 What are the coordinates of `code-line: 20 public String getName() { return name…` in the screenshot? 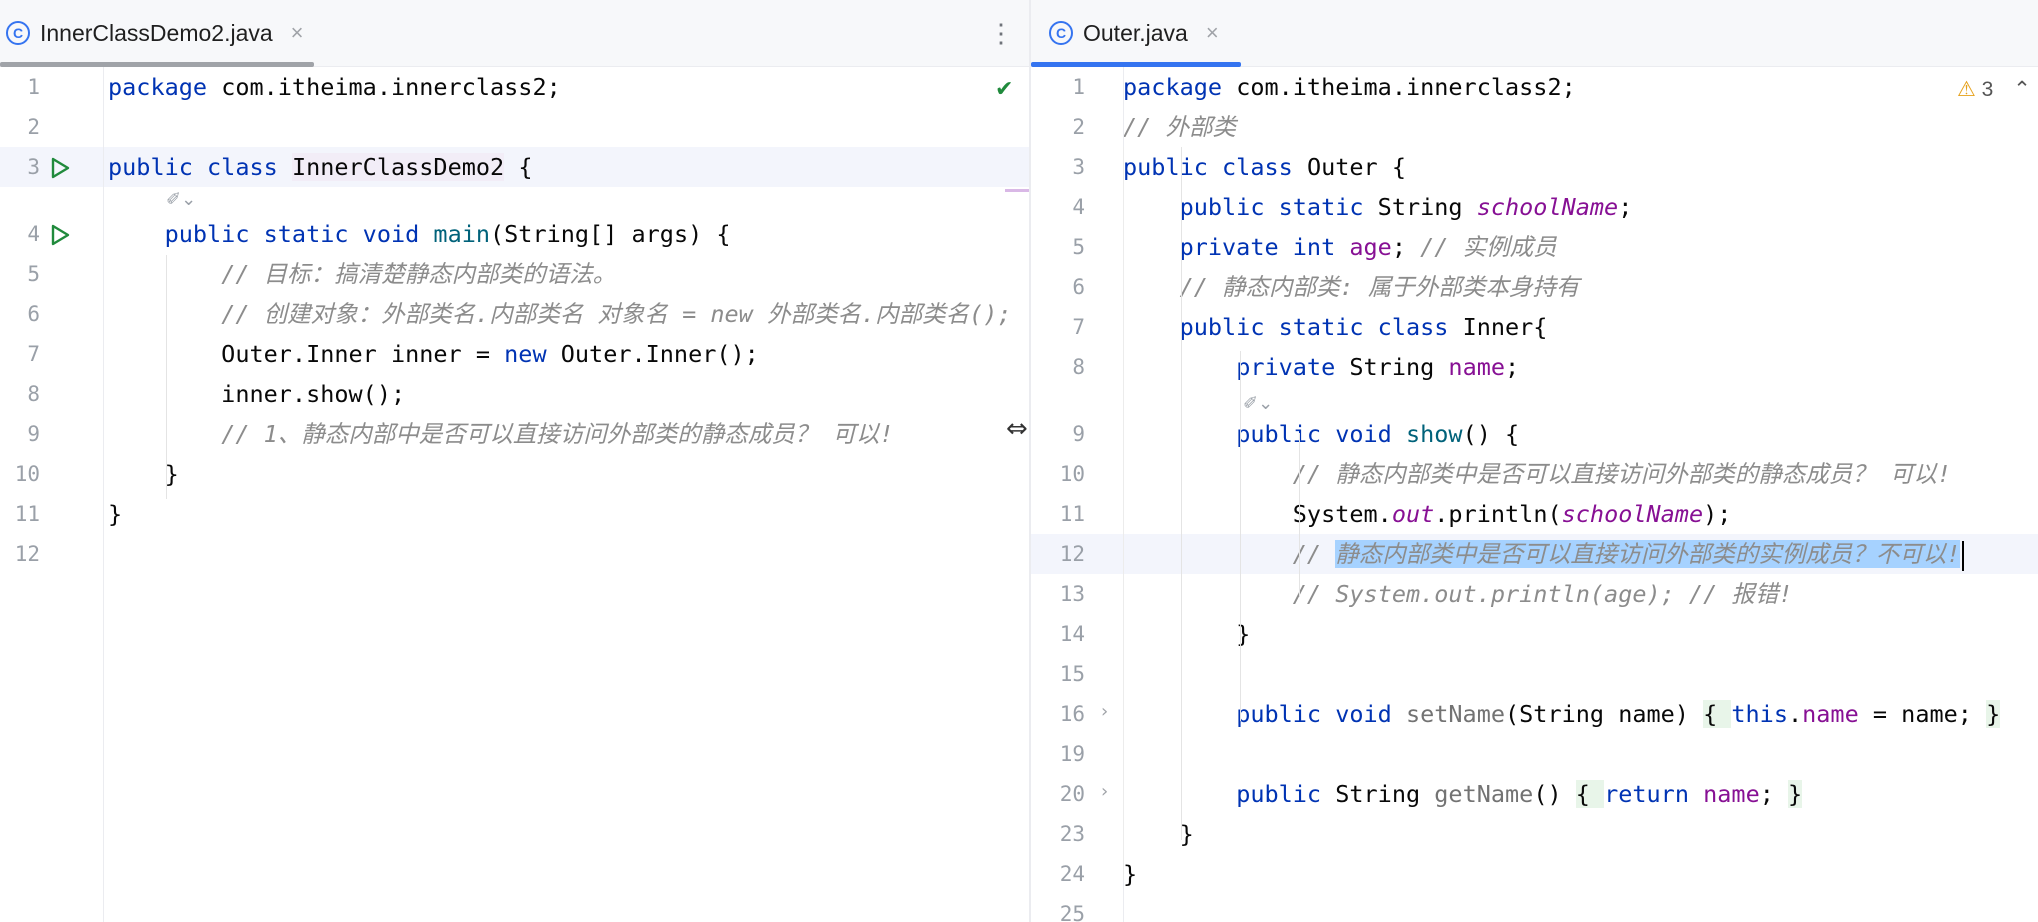 It's located at (1534, 794).